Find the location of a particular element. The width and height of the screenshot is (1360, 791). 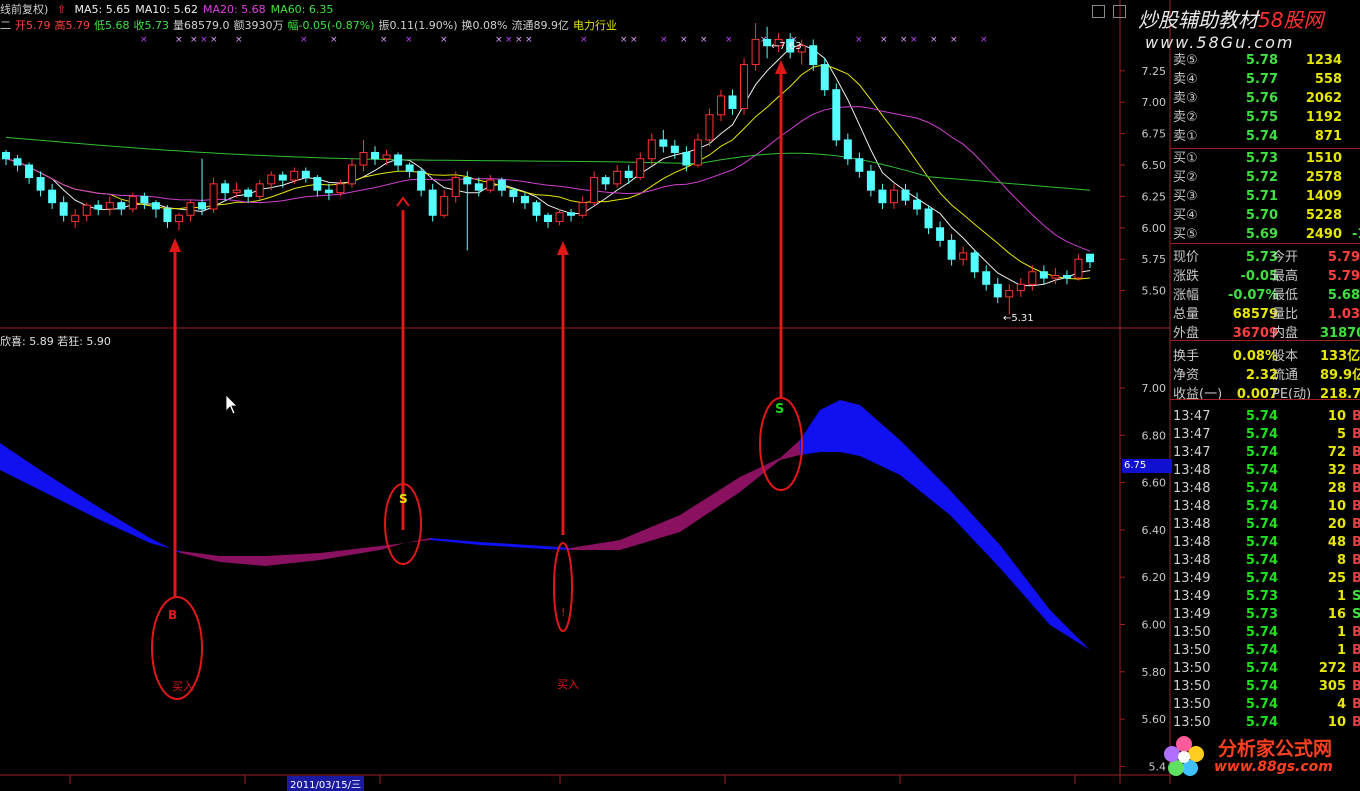

orderbook-label: 卖④ is located at coordinates (1185, 79).